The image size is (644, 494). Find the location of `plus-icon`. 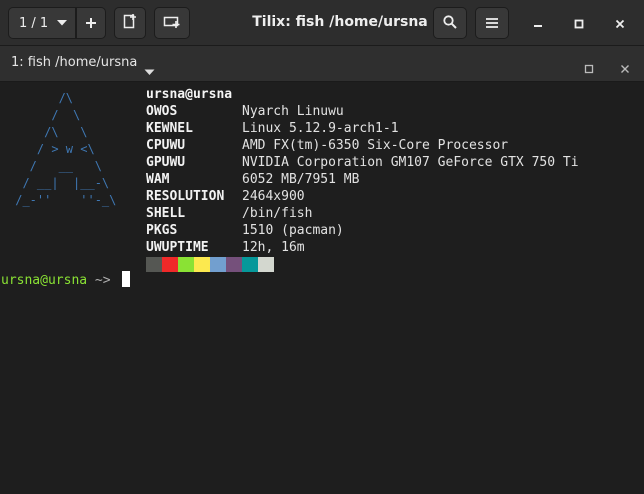

plus-icon is located at coordinates (91, 23).